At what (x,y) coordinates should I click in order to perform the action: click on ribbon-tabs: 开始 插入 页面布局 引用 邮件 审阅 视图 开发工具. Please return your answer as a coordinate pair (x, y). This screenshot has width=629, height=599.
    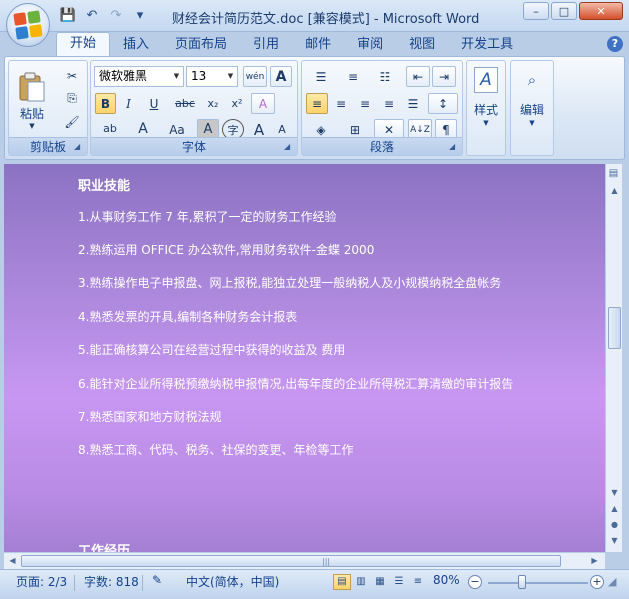
    Looking at the image, I should click on (291, 44).